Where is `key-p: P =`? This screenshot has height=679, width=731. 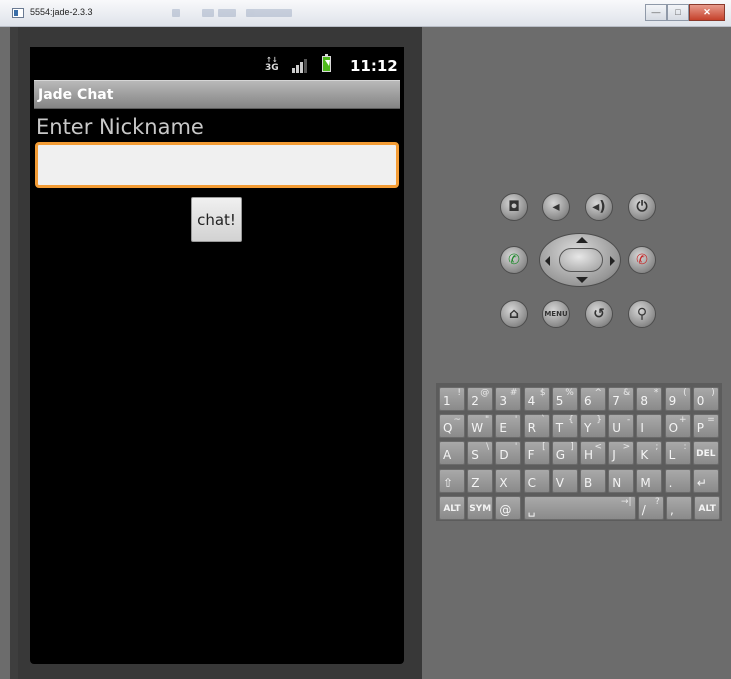
key-p: P = is located at coordinates (705, 426).